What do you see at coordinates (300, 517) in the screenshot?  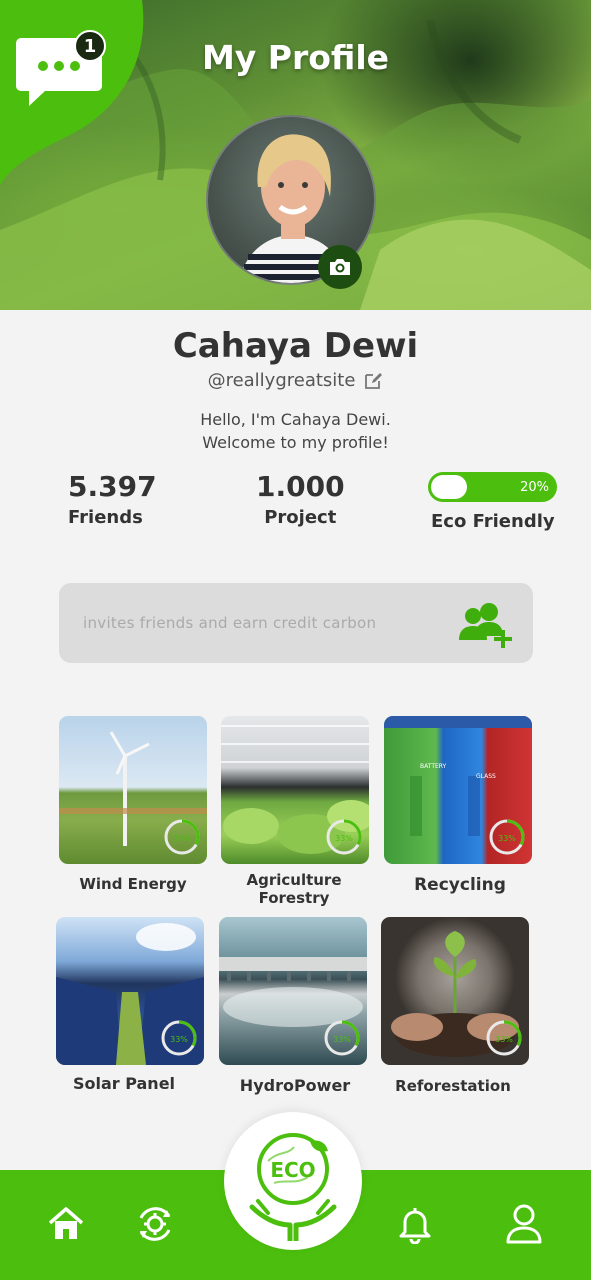 I see `project-label: Project` at bounding box center [300, 517].